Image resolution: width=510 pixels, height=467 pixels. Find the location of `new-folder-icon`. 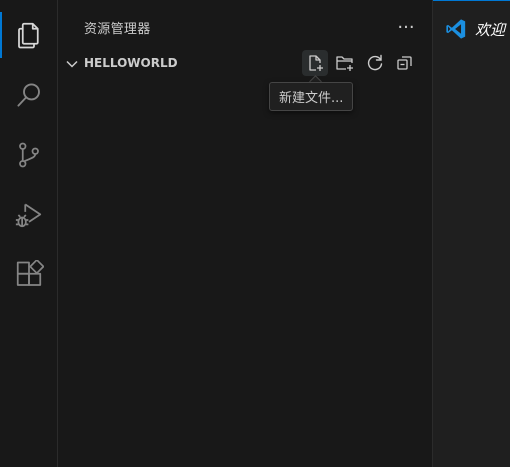

new-folder-icon is located at coordinates (344, 63).